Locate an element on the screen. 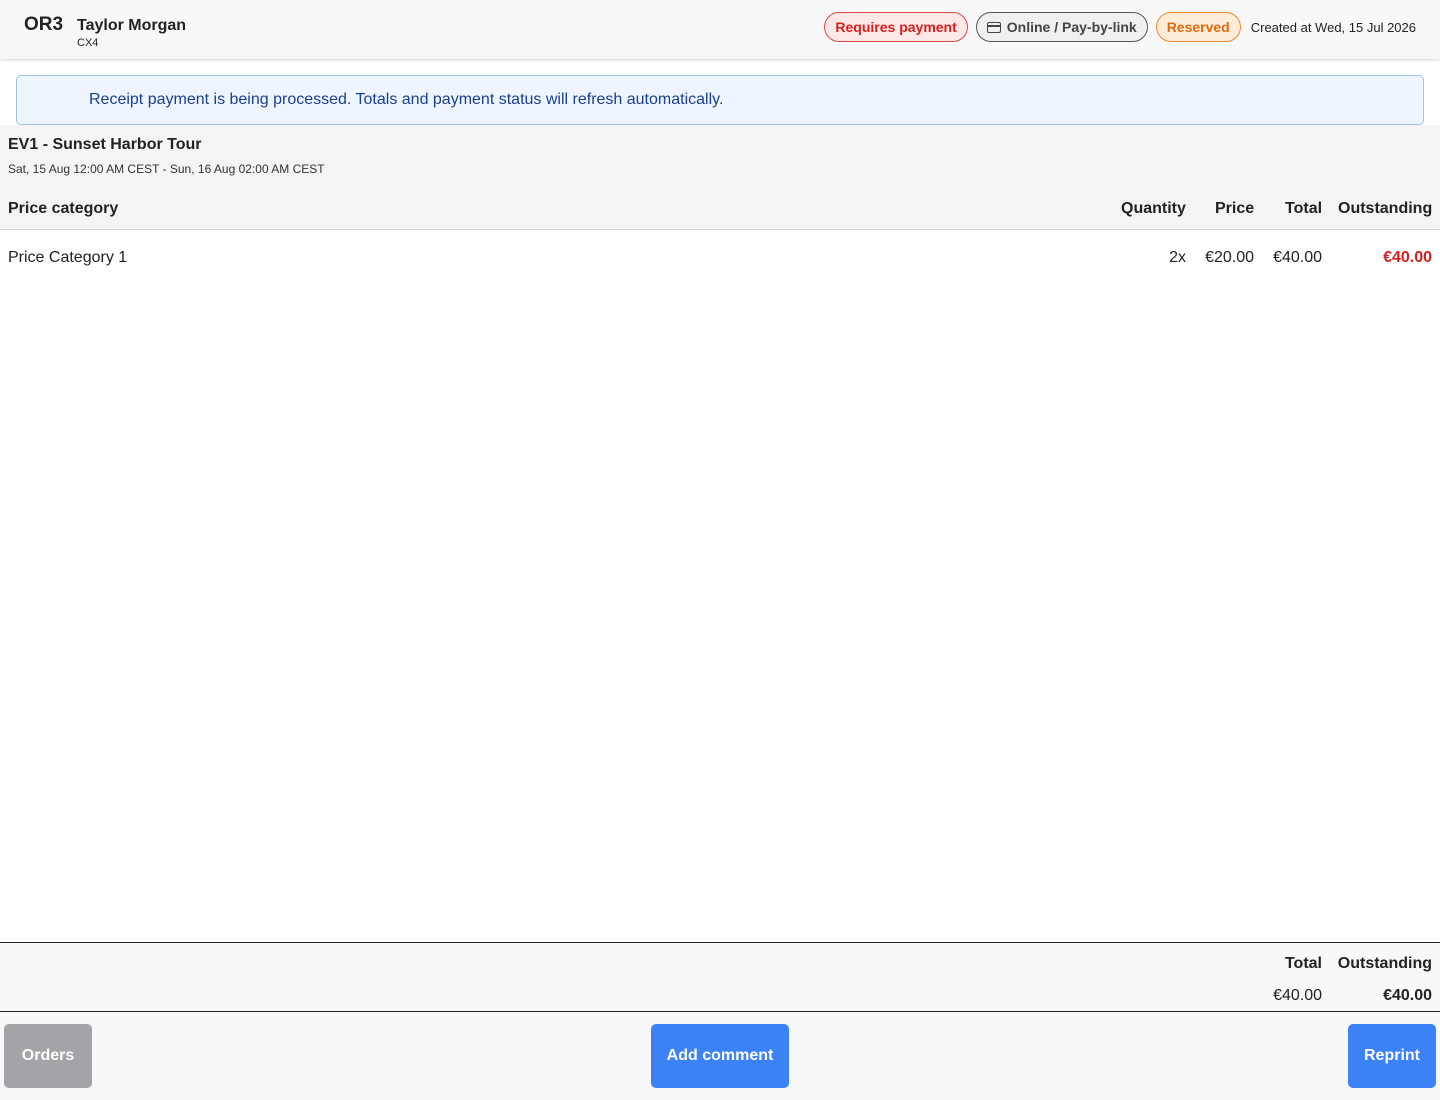  reprint-button: Reprint is located at coordinates (1392, 1056).